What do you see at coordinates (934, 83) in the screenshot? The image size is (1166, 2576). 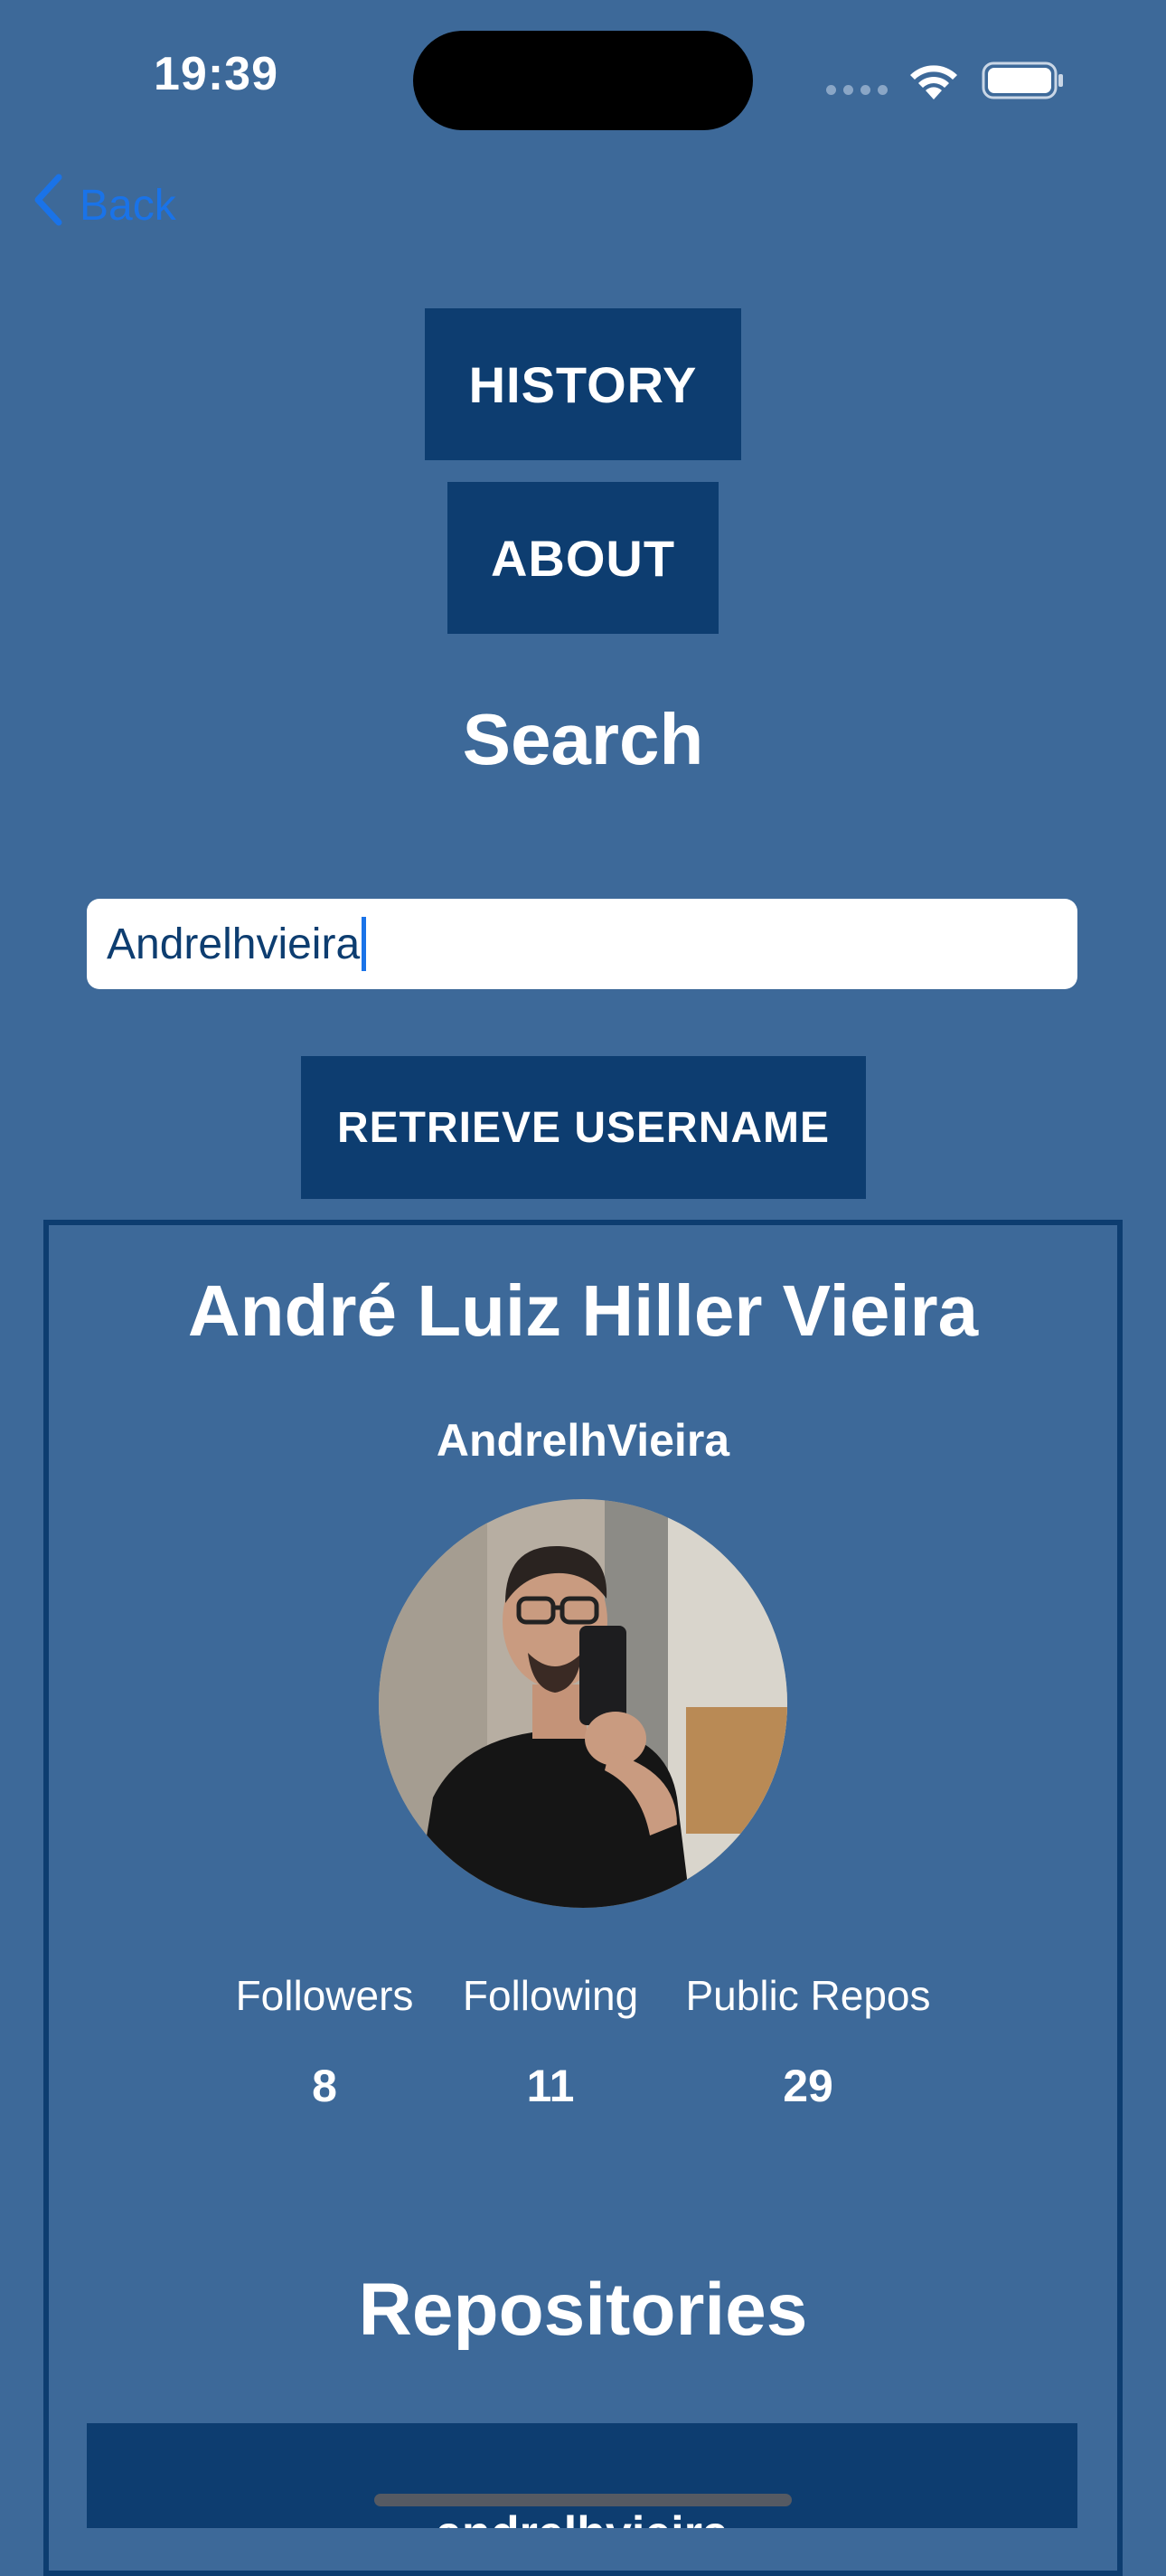 I see `wifi-icon` at bounding box center [934, 83].